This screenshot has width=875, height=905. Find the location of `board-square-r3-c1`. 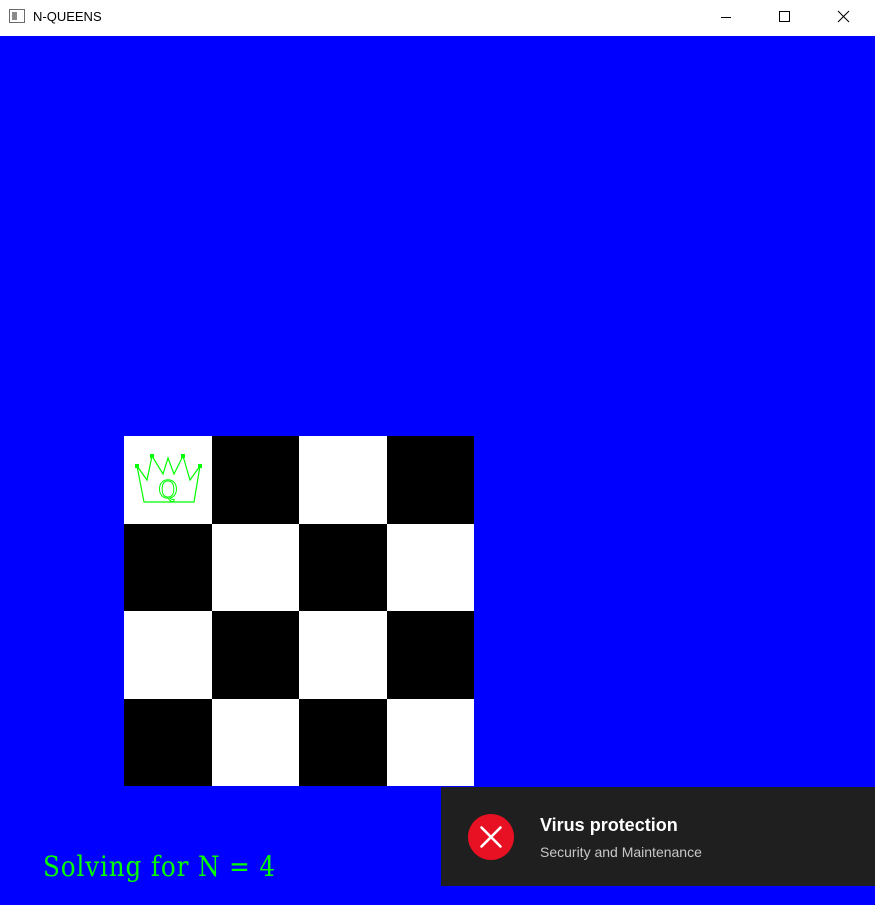

board-square-r3-c1 is located at coordinates (168, 655).